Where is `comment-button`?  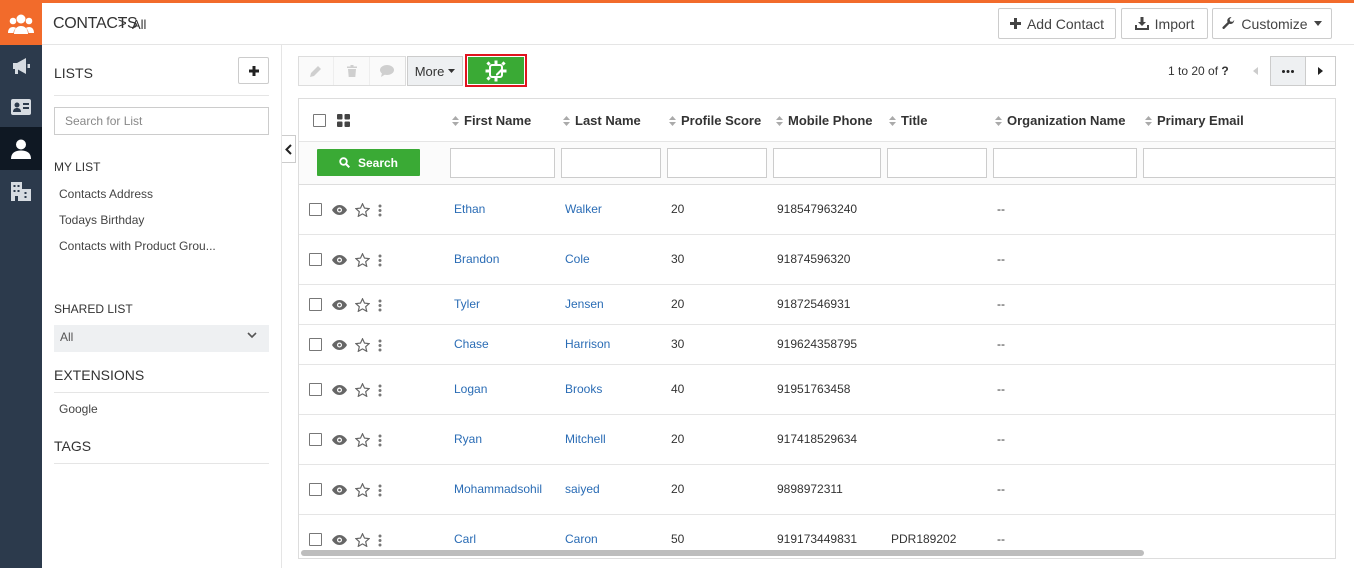
comment-button is located at coordinates (387, 71).